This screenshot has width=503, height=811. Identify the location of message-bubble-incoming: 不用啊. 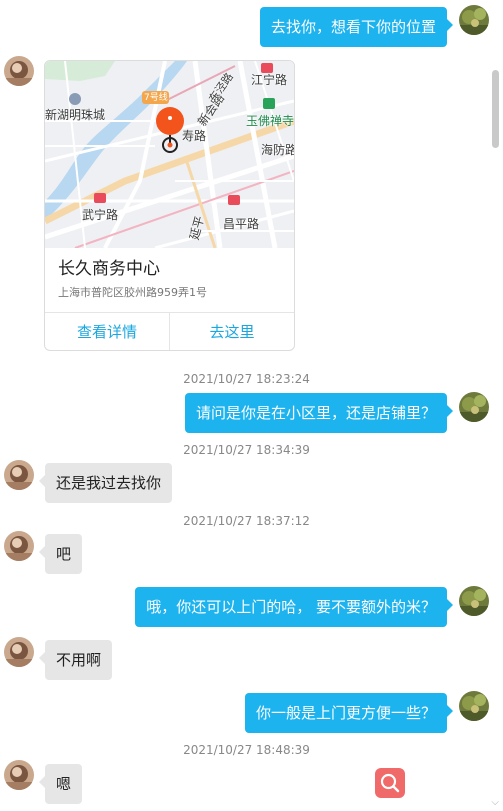
(75, 660).